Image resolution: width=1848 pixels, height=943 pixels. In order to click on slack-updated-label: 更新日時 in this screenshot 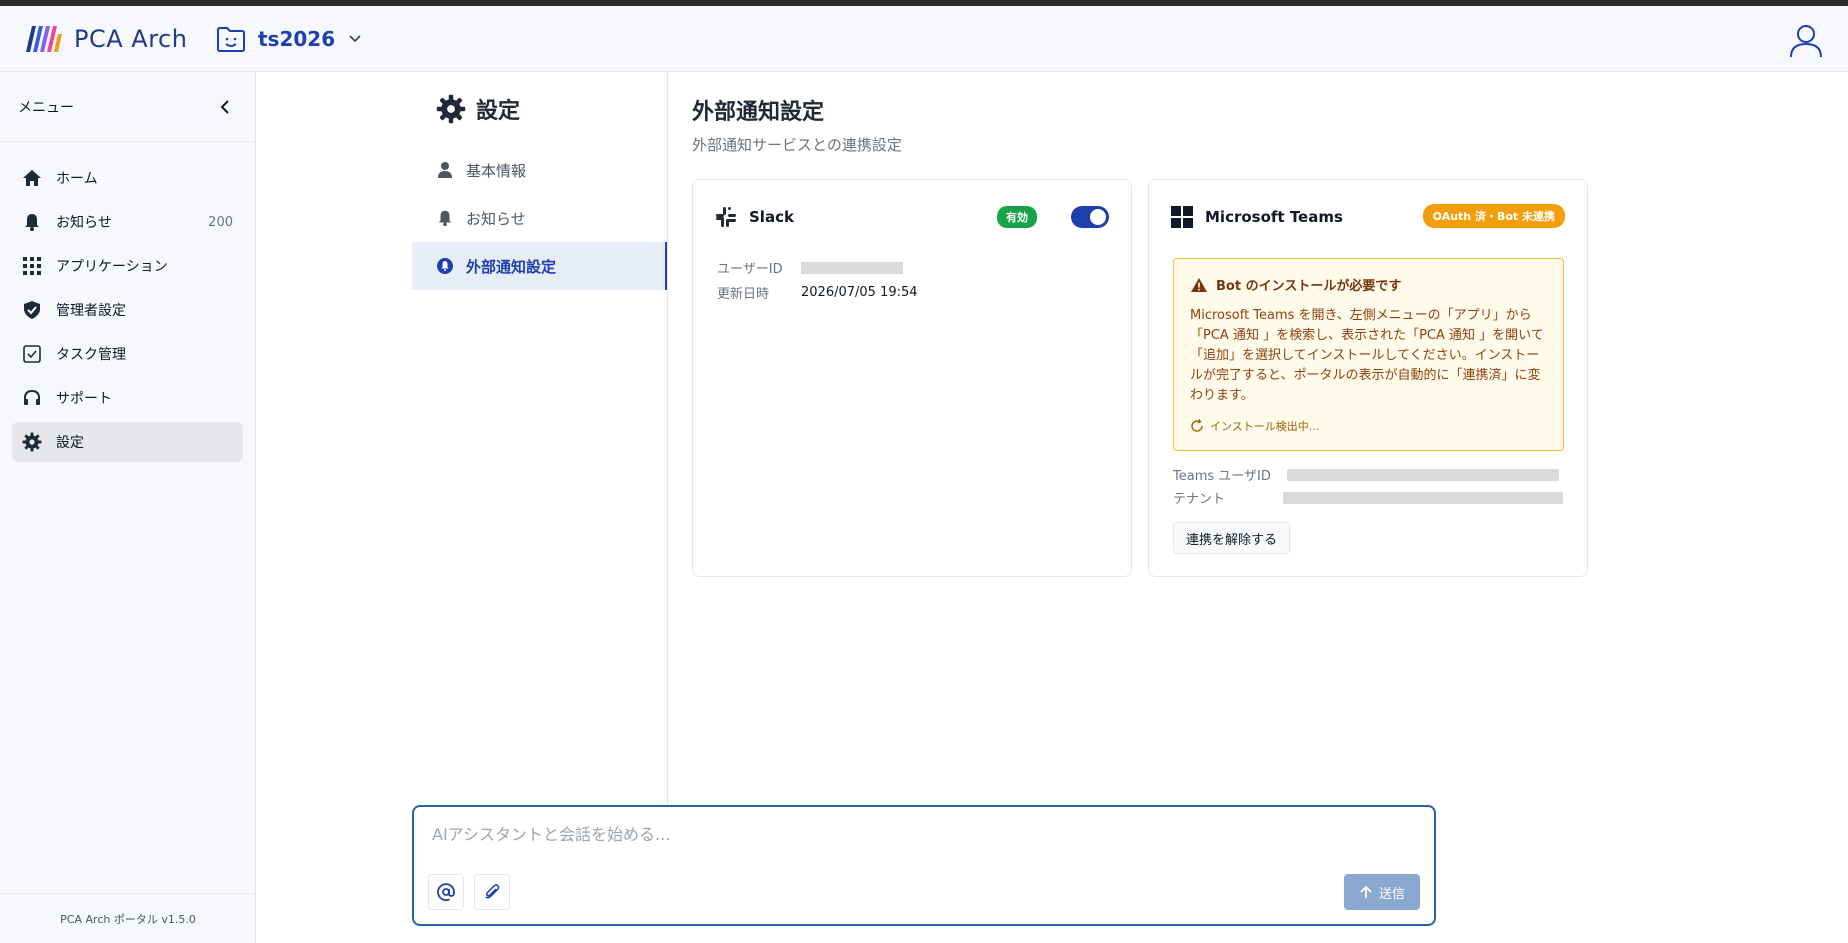, I will do `click(743, 294)`.